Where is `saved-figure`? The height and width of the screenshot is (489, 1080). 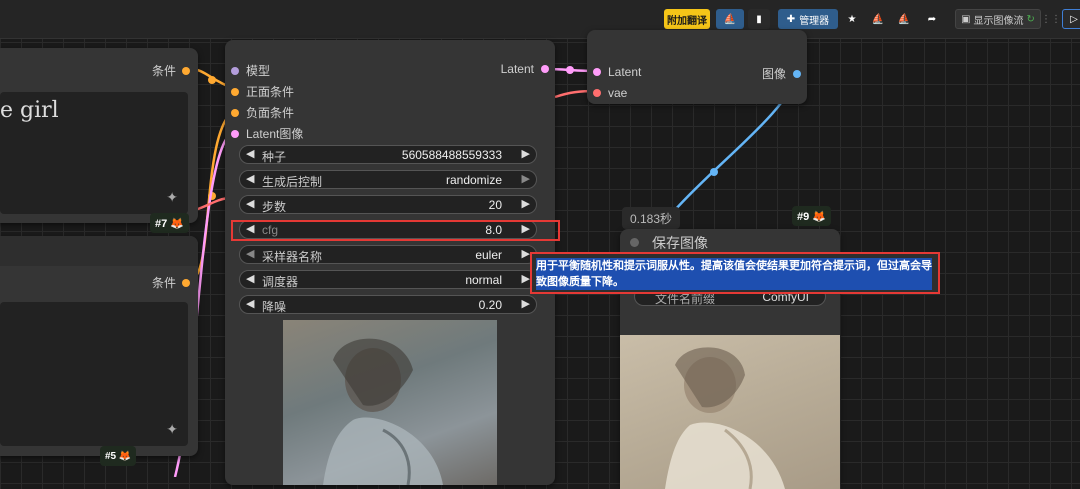
saved-figure is located at coordinates (725, 418).